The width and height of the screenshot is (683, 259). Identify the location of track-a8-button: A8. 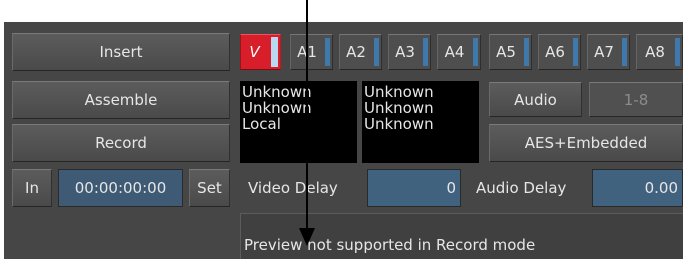
(659, 52).